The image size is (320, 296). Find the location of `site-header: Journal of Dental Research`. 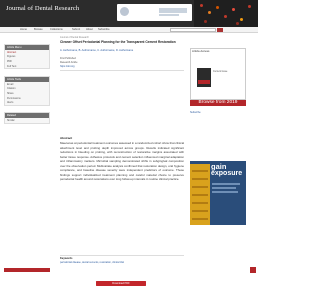

site-header: Journal of Dental Research is located at coordinates (129, 13).